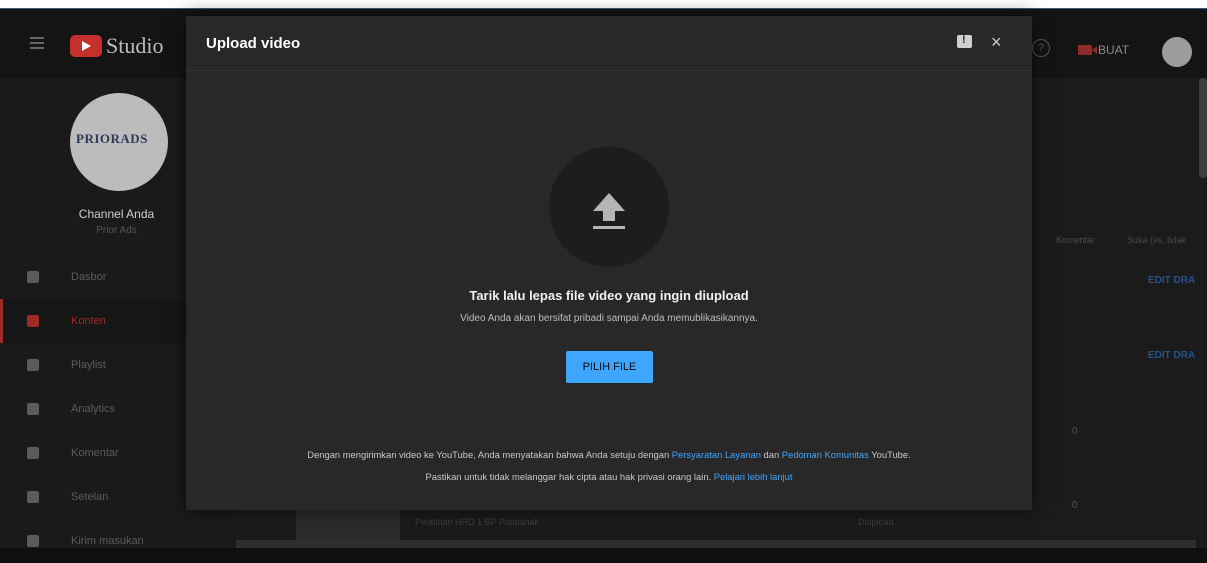  What do you see at coordinates (112, 138) in the screenshot?
I see `channel-avatar-brand: PRIORADS` at bounding box center [112, 138].